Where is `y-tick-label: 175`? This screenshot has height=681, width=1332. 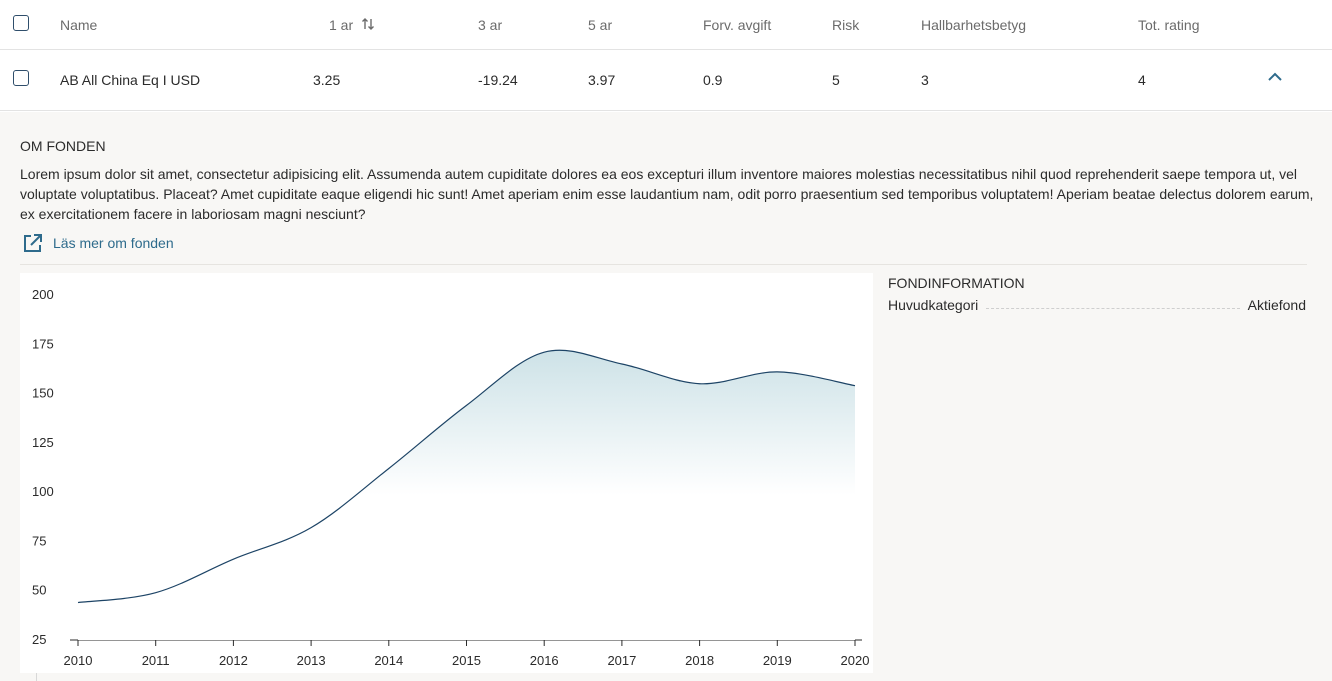 y-tick-label: 175 is located at coordinates (43, 343).